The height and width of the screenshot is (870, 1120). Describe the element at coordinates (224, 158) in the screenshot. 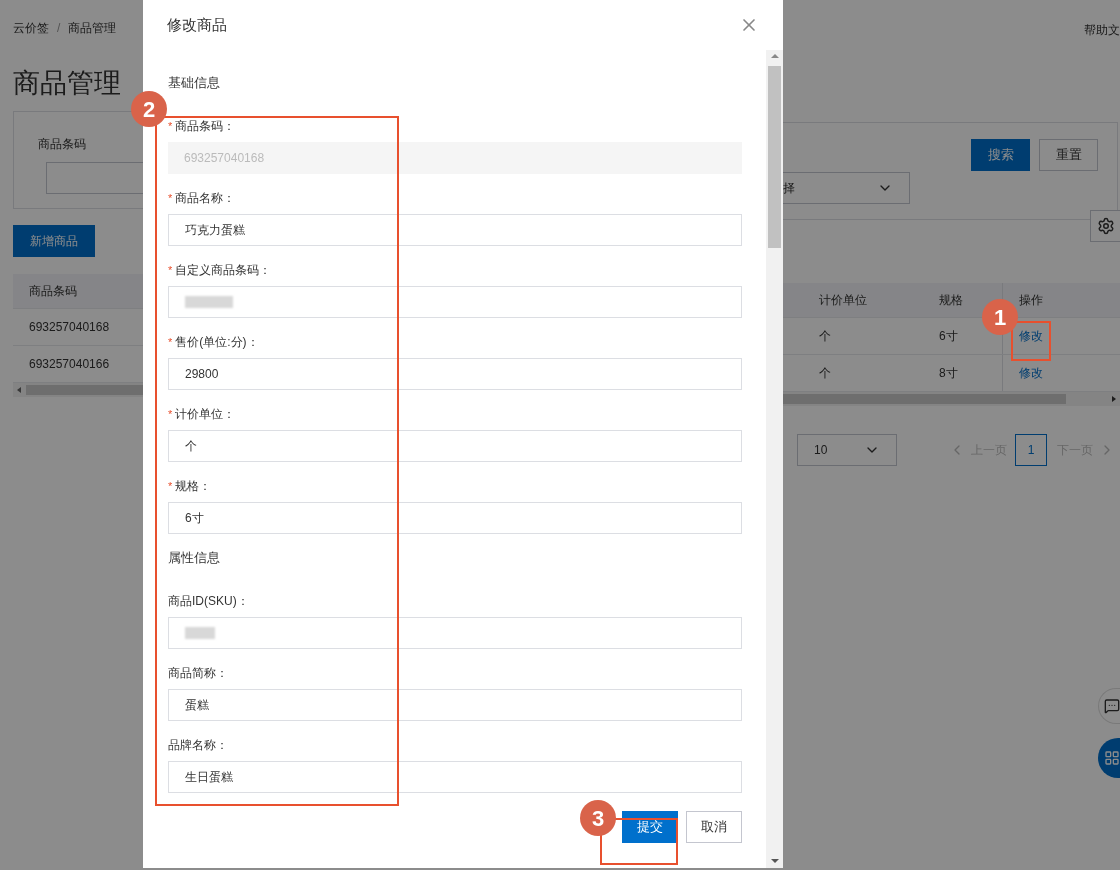

I see `field-value: 693257040168` at that location.